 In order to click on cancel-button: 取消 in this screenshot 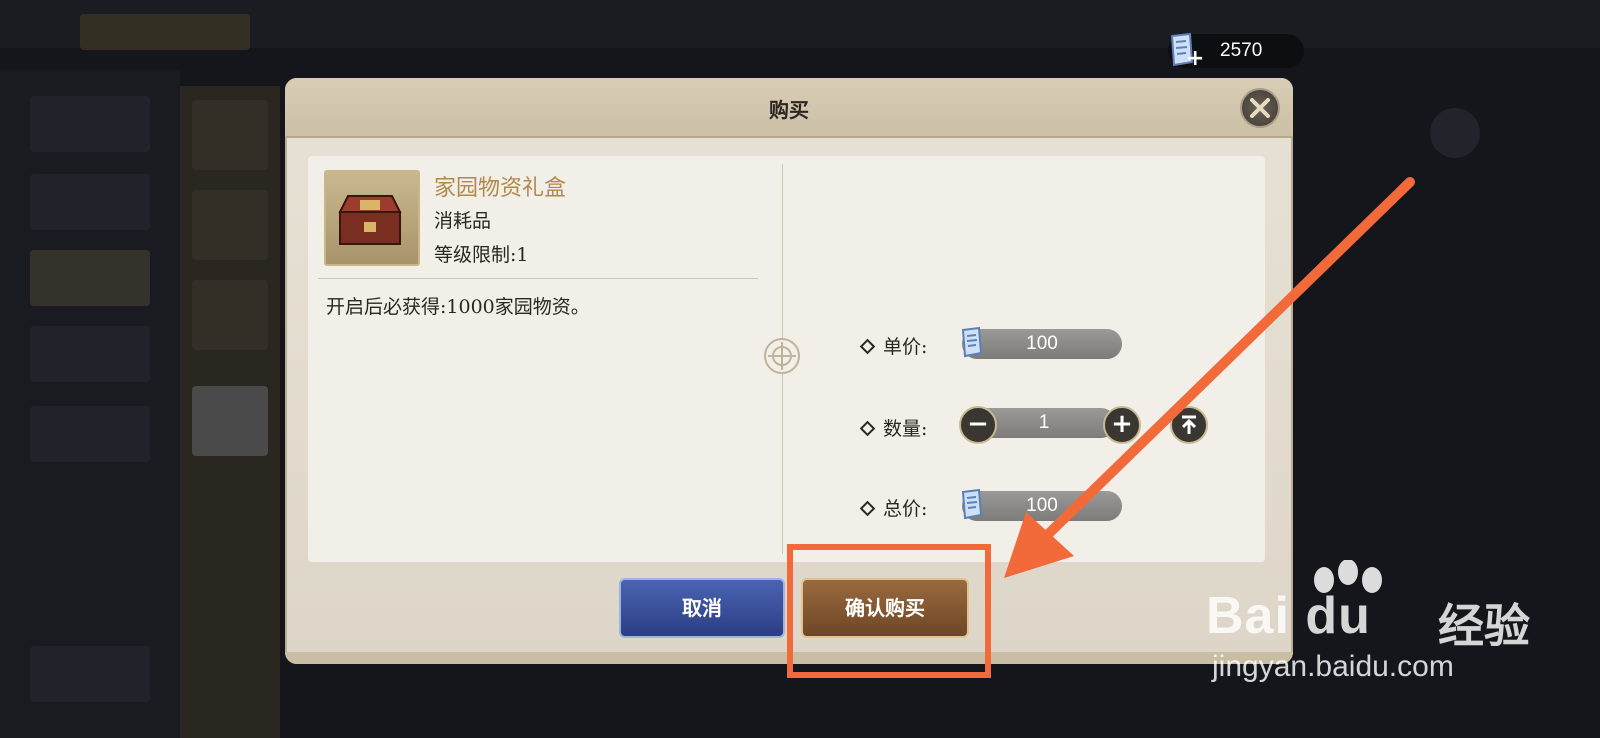, I will do `click(702, 608)`.